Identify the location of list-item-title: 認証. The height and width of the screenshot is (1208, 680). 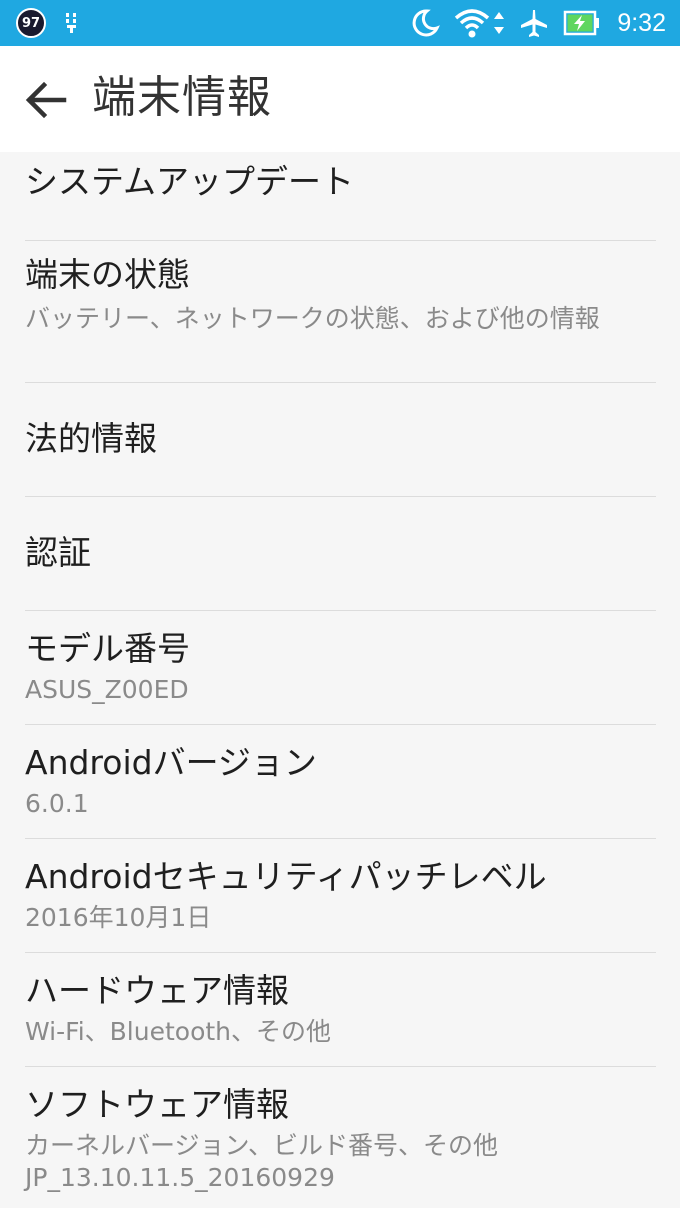
(58, 552).